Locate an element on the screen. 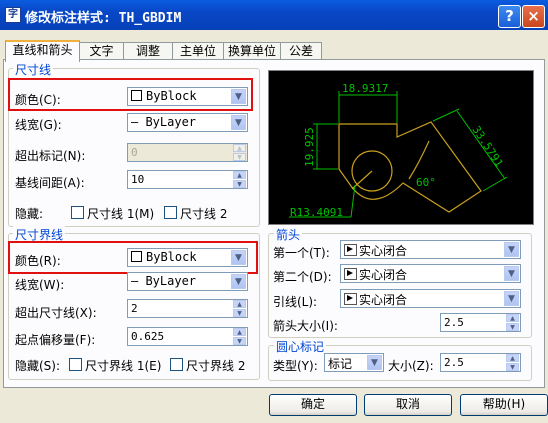 This screenshot has height=423, width=548. second-arrow-value: 实心闭合 is located at coordinates (383, 275).